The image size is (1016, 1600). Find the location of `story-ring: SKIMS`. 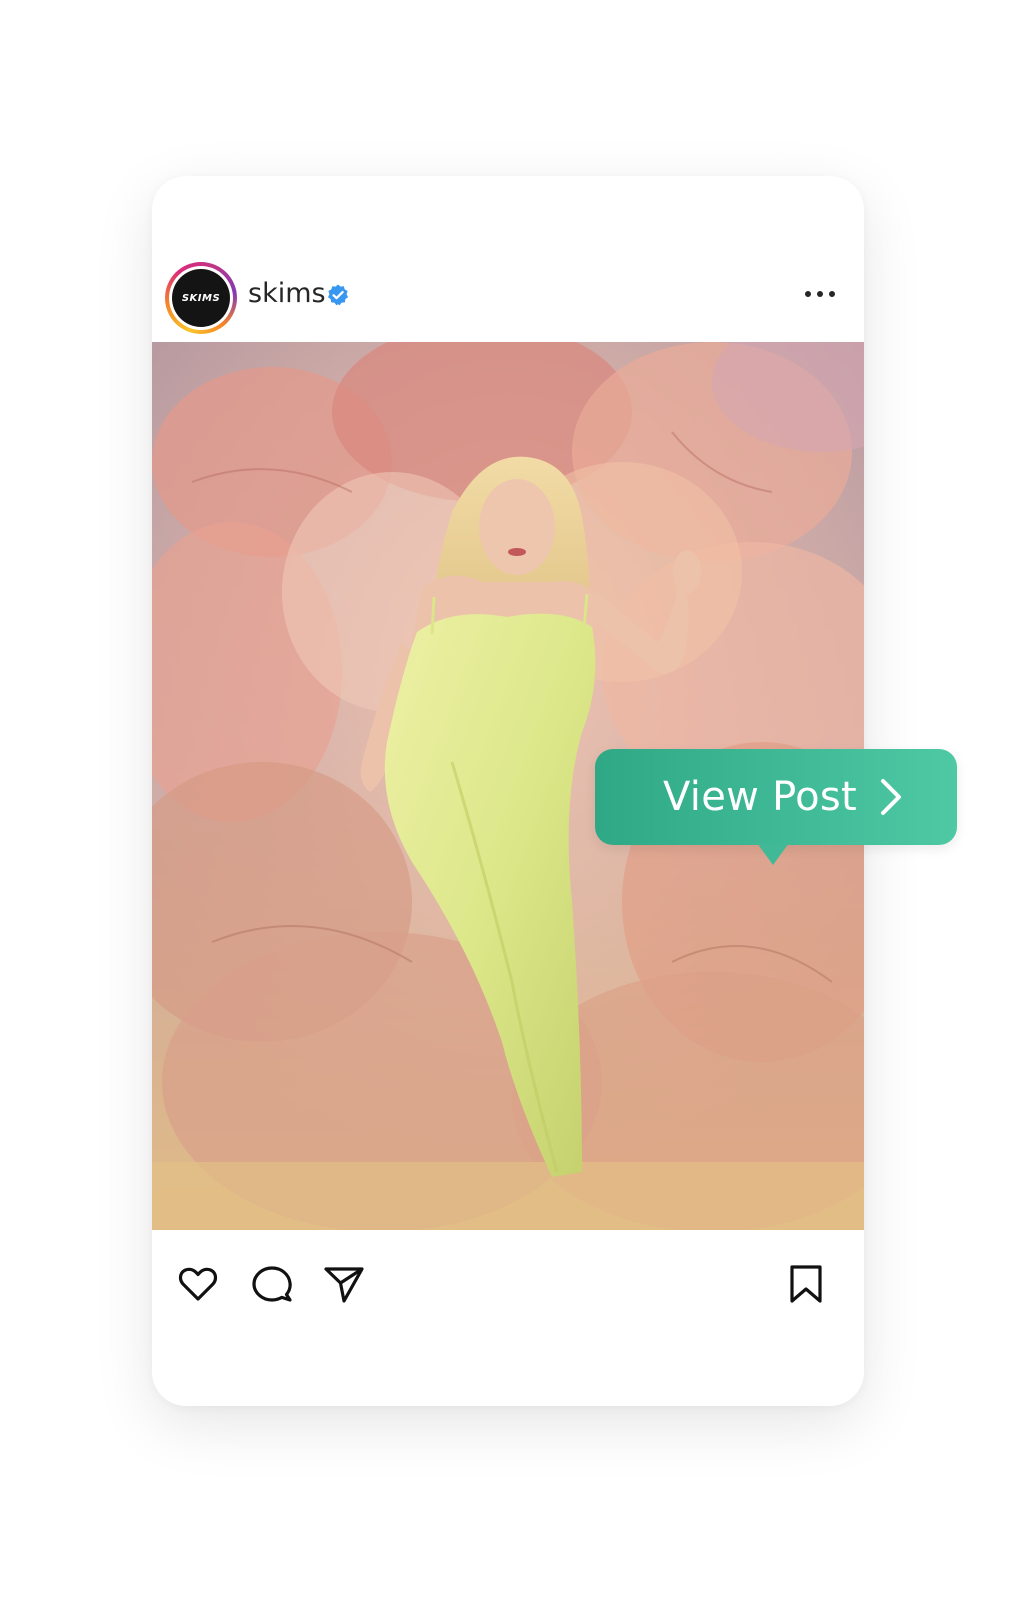

story-ring: SKIMS is located at coordinates (201, 298).